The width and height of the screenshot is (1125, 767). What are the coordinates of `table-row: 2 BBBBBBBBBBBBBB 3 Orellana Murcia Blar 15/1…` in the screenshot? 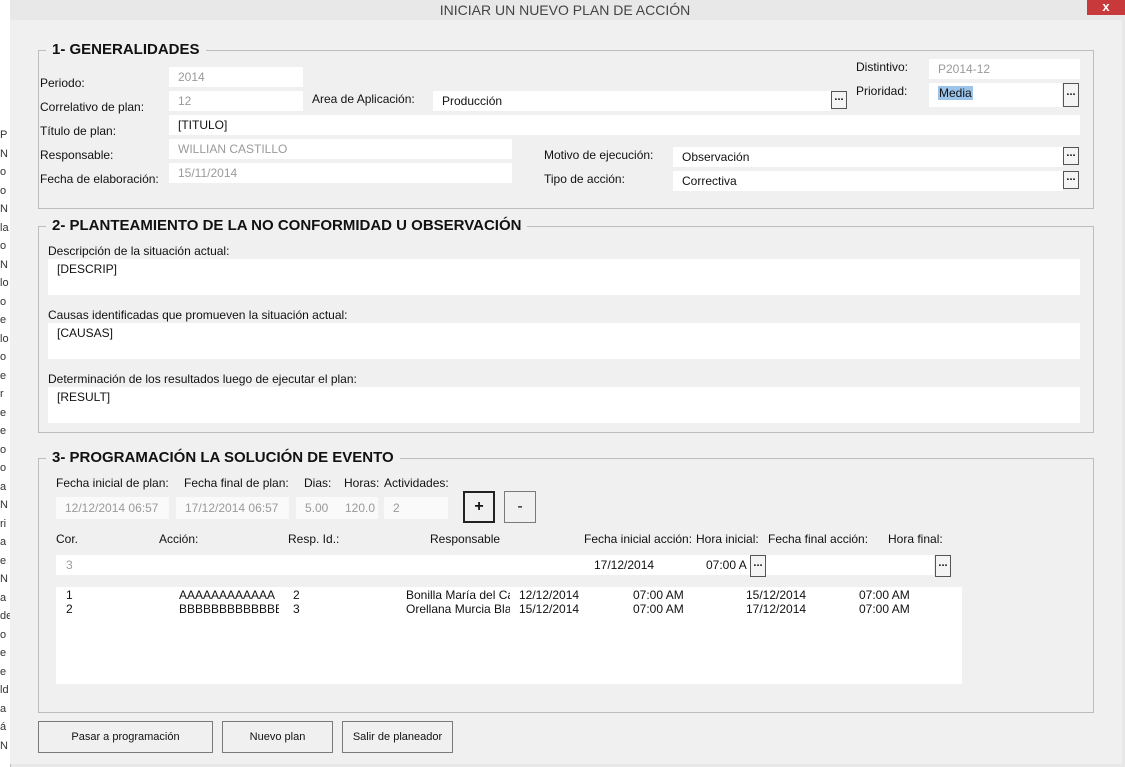 It's located at (509, 609).